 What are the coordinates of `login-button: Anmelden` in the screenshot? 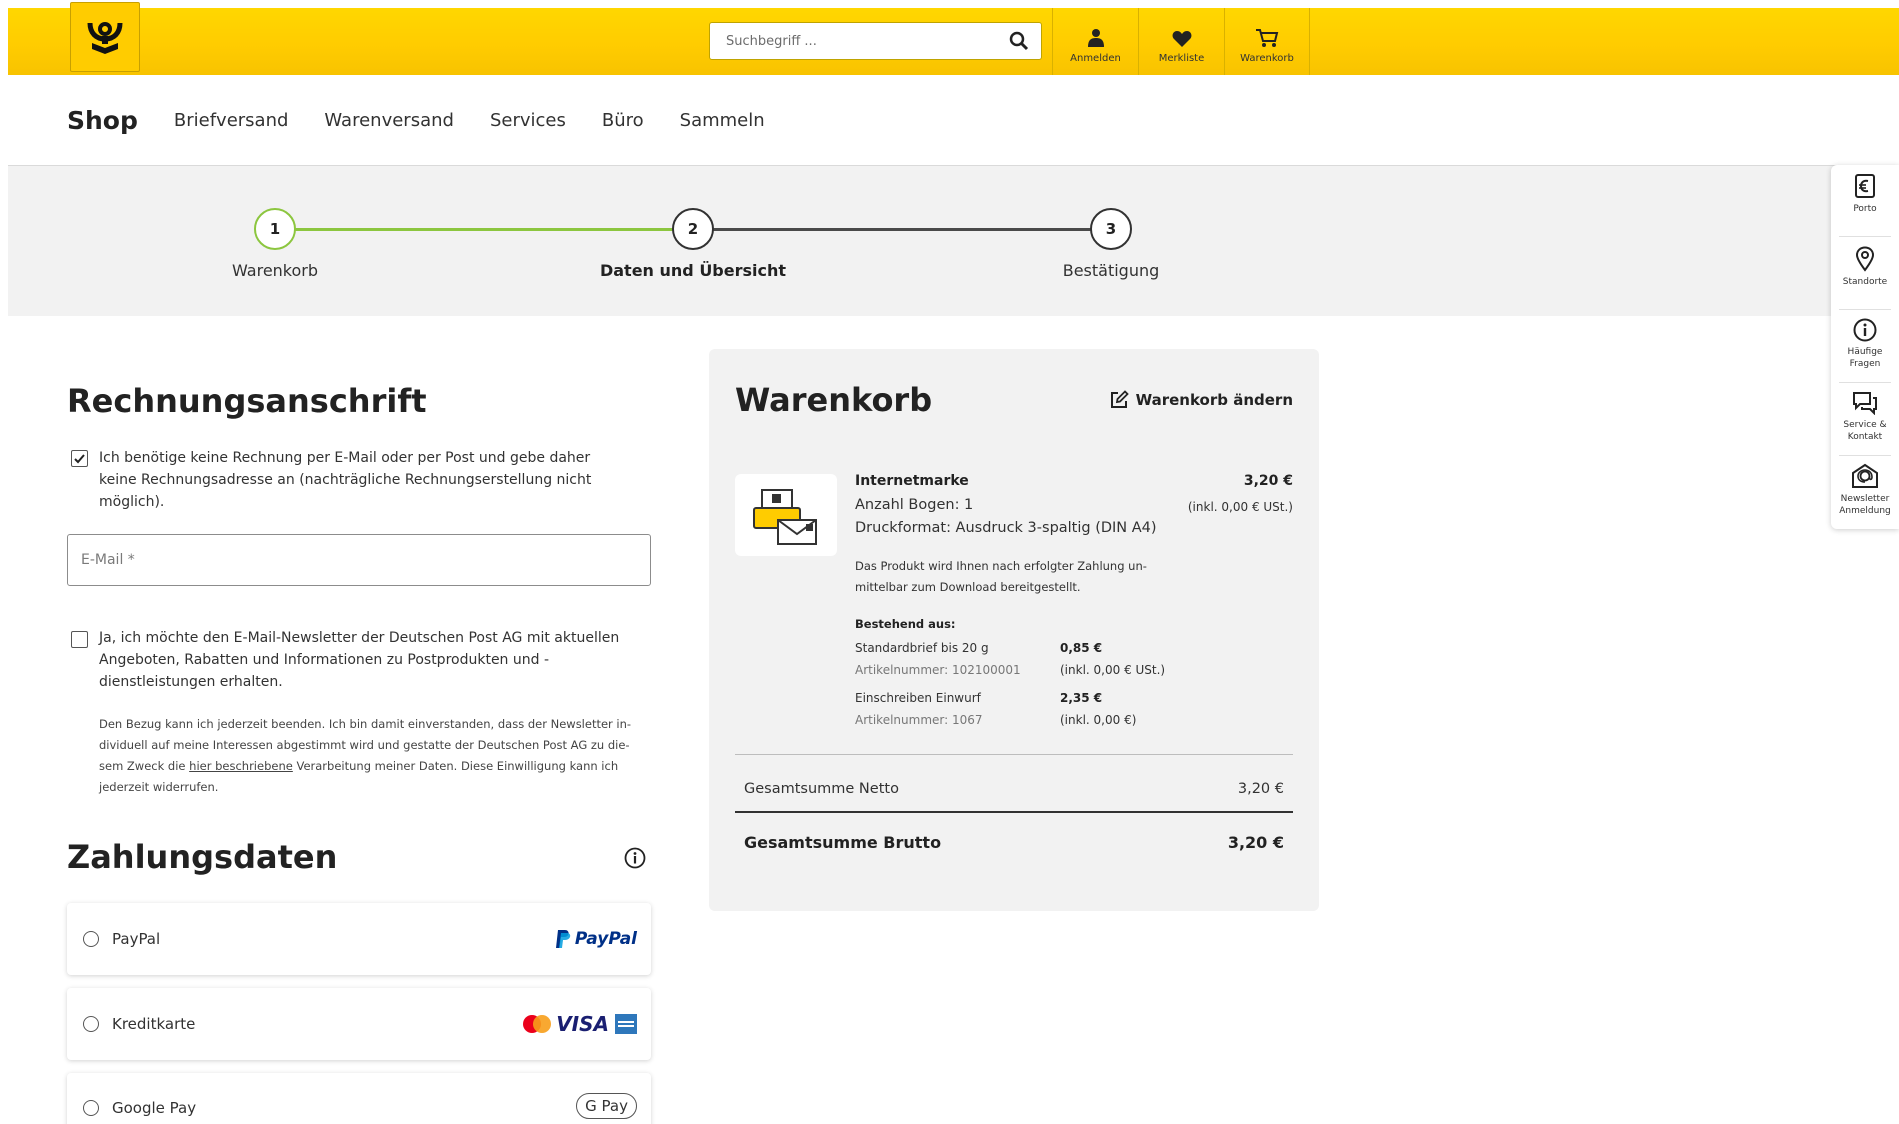 It's located at (1095, 41).